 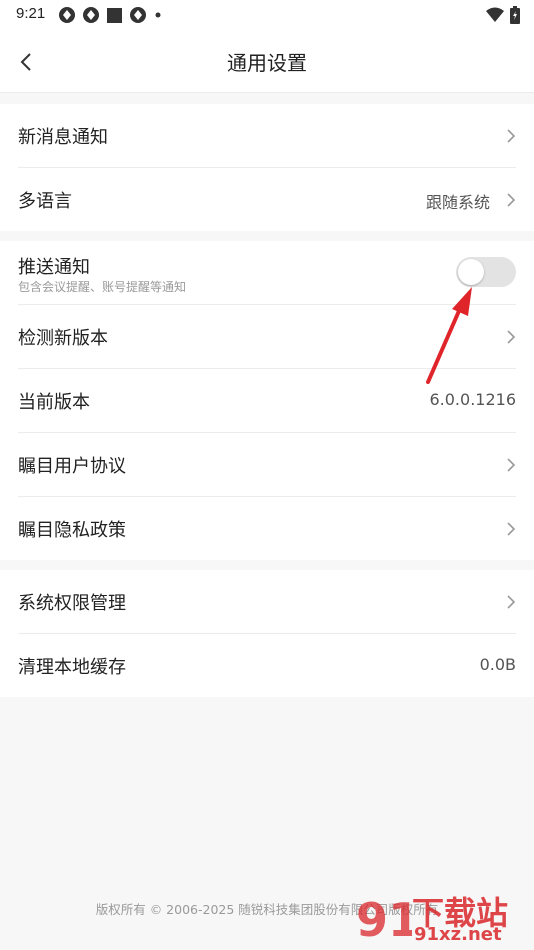 What do you see at coordinates (497, 664) in the screenshot?
I see `row-value: 0.0B` at bounding box center [497, 664].